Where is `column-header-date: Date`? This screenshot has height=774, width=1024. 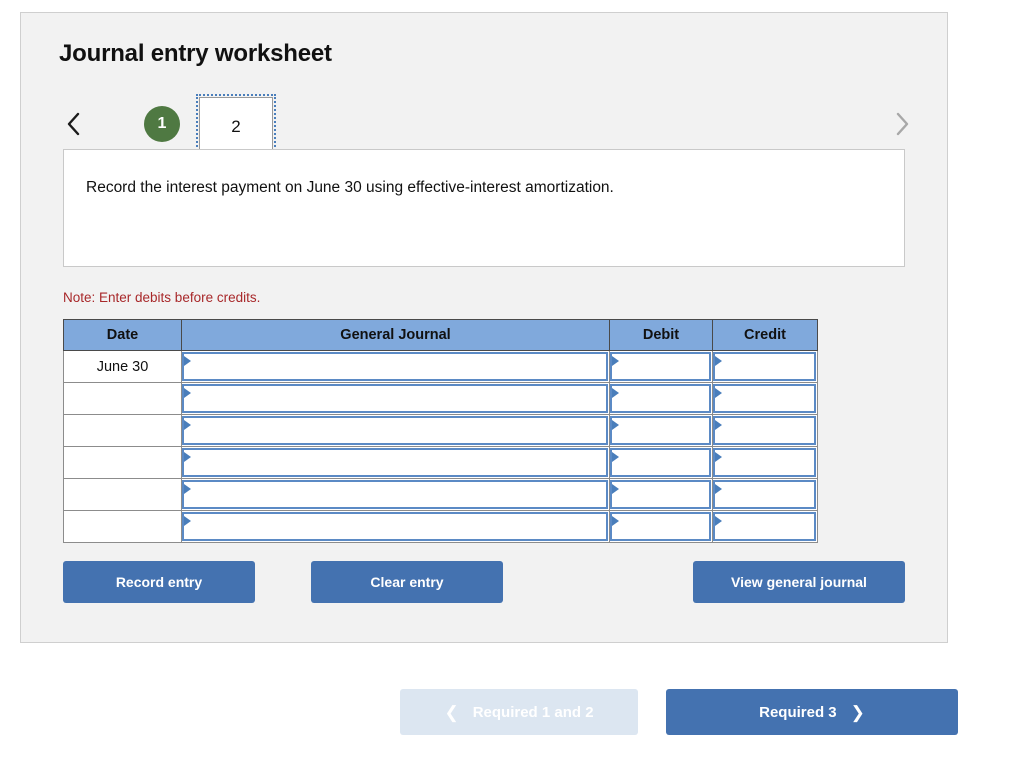 column-header-date: Date is located at coordinates (122, 335).